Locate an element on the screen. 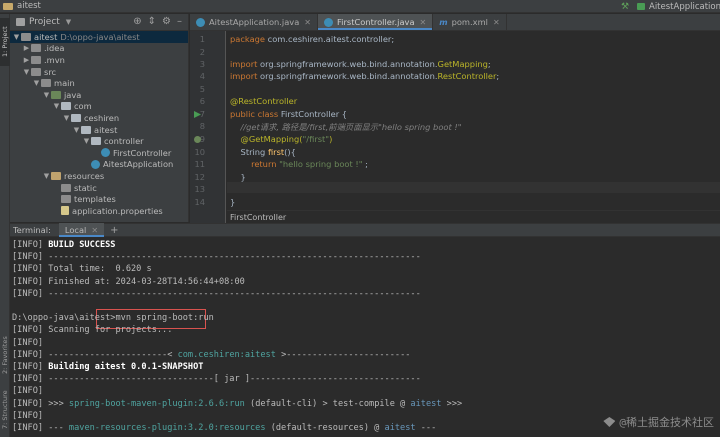  tree-item: ▶ .mvn is located at coordinates (99, 60).